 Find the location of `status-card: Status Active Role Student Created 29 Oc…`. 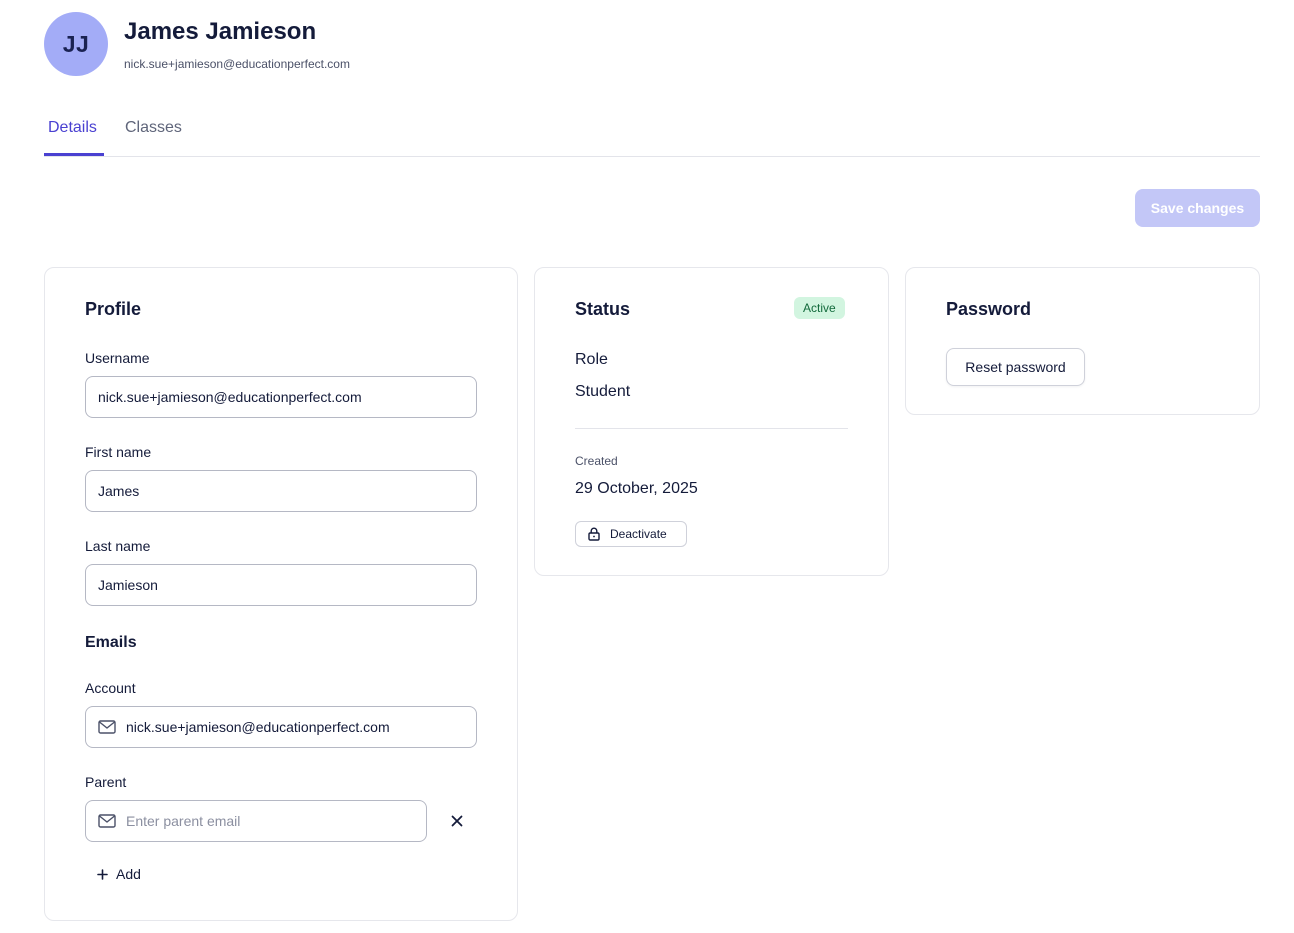

status-card: Status Active Role Student Created 29 Oc… is located at coordinates (711, 421).